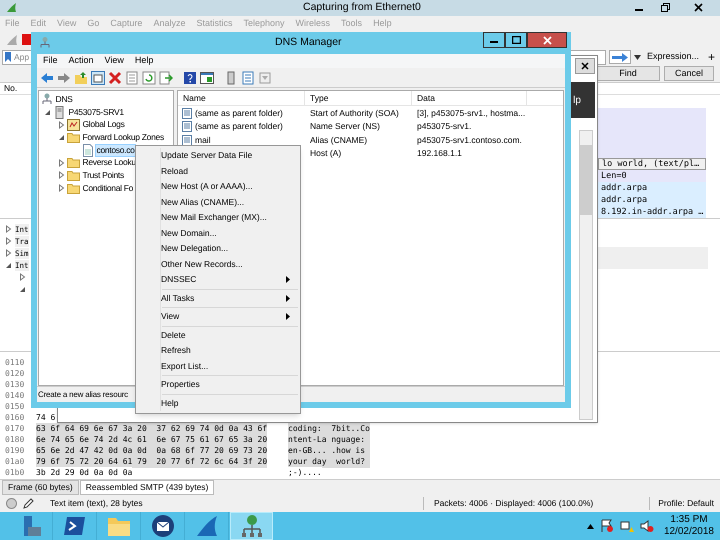  What do you see at coordinates (96, 112) in the screenshot?
I see `tree-item: P453075-SRV1` at bounding box center [96, 112].